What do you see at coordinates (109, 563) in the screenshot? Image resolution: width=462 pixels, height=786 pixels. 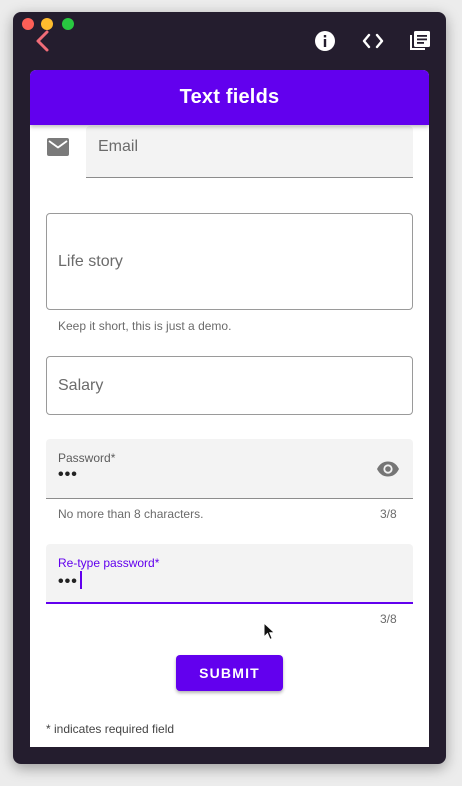 I see `retype-password-label: Re-type password*` at bounding box center [109, 563].